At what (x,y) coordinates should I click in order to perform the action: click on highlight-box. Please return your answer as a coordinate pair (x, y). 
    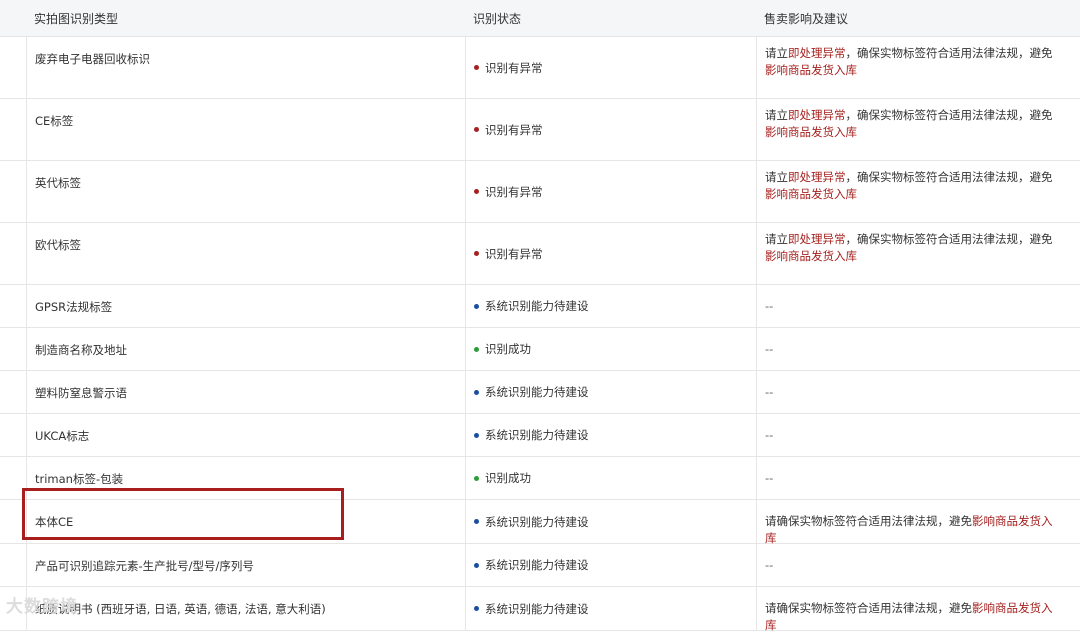
    Looking at the image, I should click on (183, 514).